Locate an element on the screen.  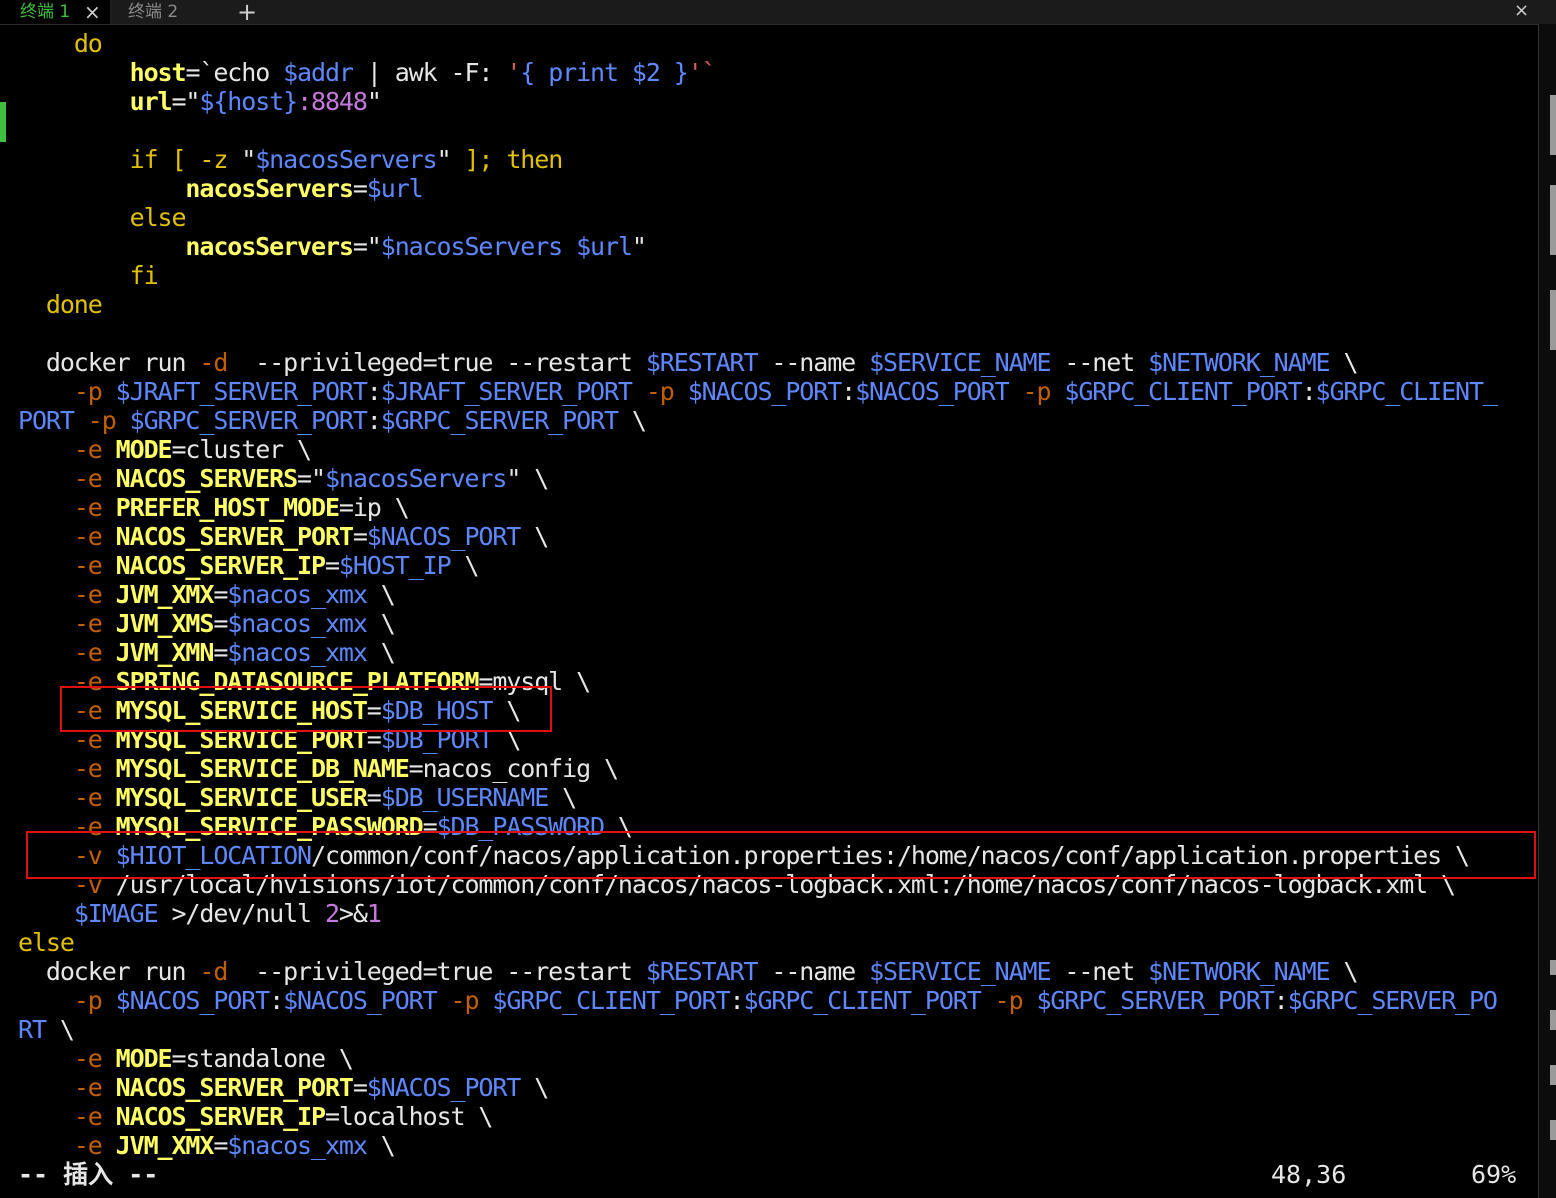
tab-terminal-2: 终端 2 is located at coordinates (153, 12).